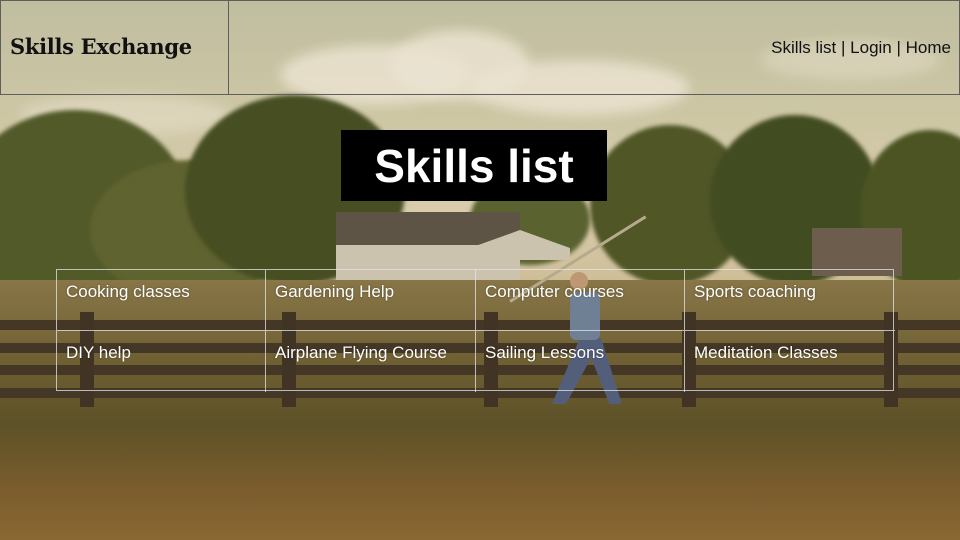  What do you see at coordinates (580, 300) in the screenshot?
I see `skill-item-computer-courses: Computer courses` at bounding box center [580, 300].